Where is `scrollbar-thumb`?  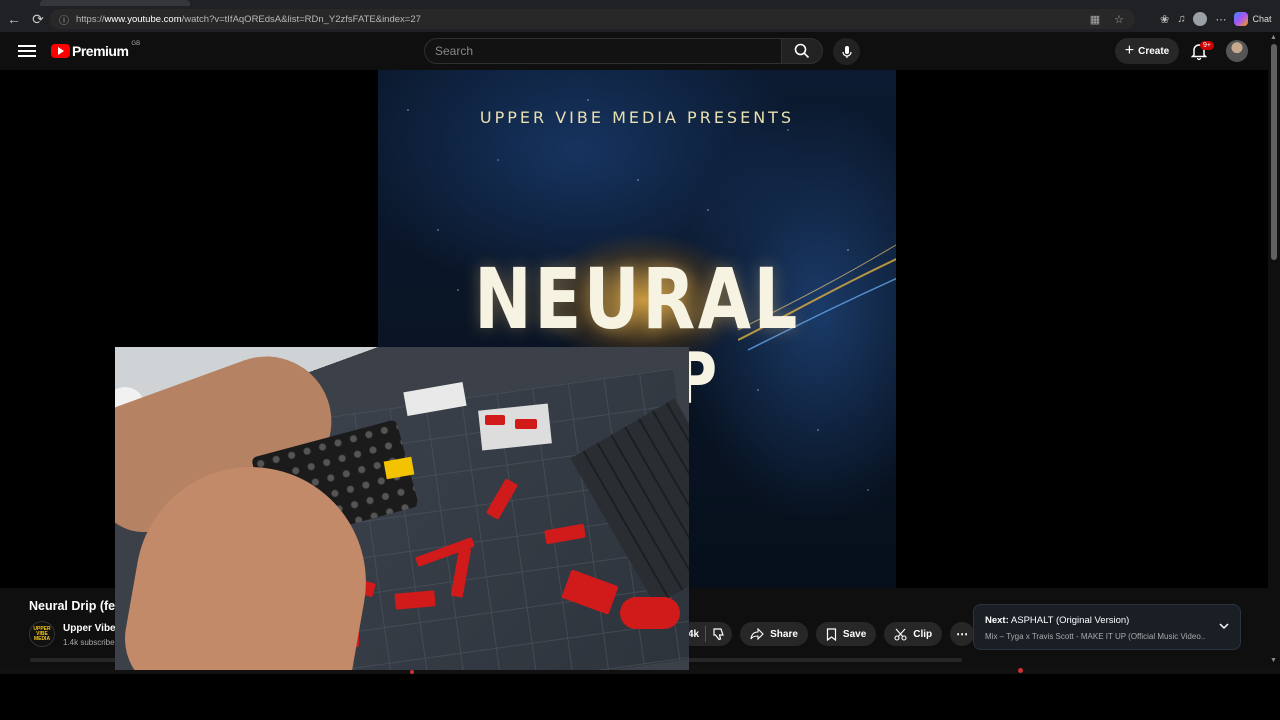
scrollbar-thumb is located at coordinates (1274, 152).